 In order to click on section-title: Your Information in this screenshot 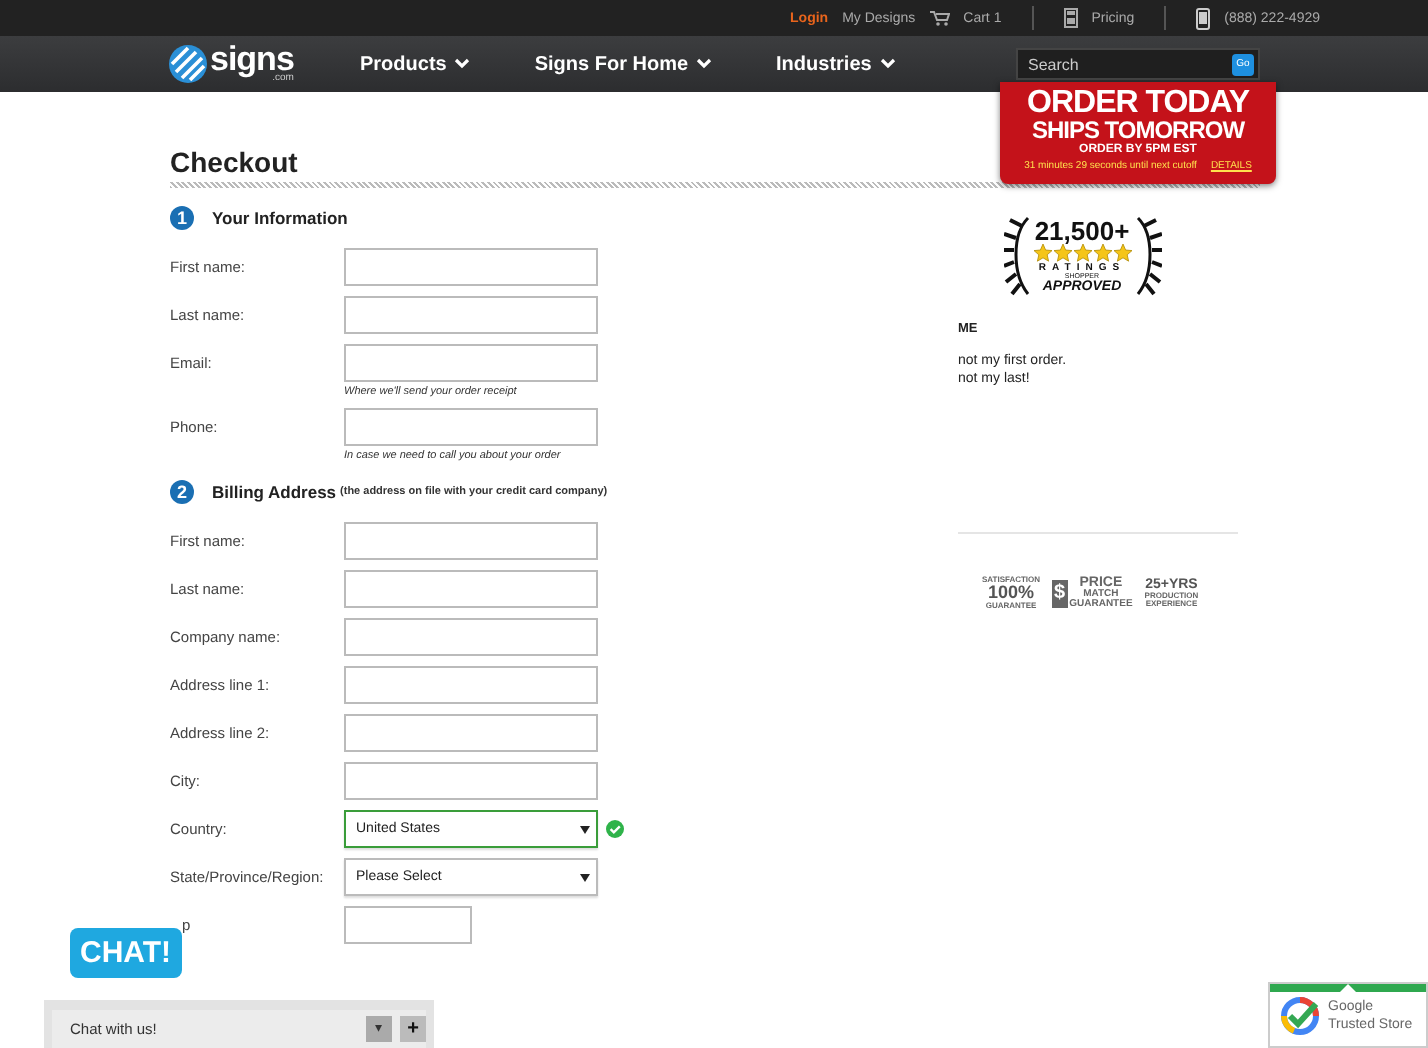, I will do `click(280, 218)`.